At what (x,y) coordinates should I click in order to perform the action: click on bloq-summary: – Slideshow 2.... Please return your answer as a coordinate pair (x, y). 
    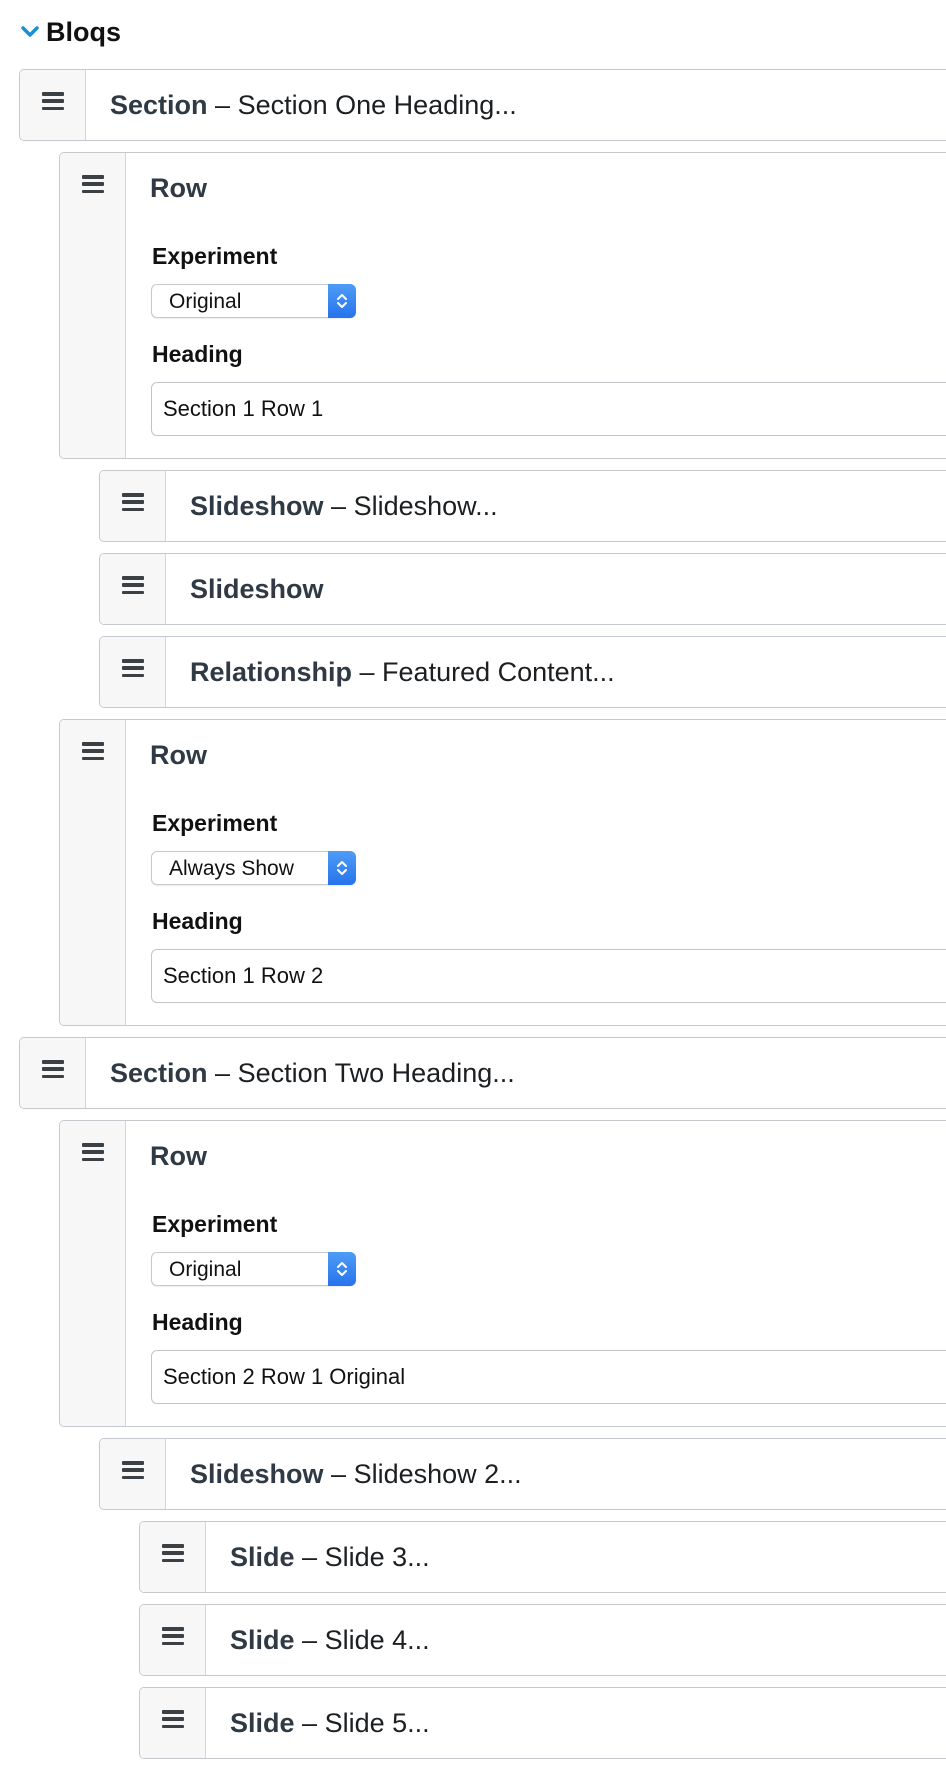
    Looking at the image, I should click on (426, 1473).